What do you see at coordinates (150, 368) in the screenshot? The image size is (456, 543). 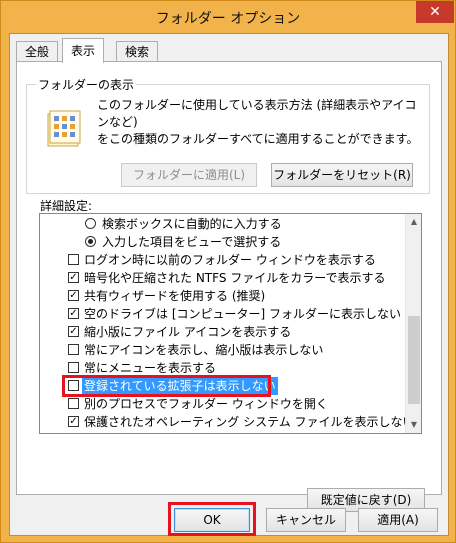 I see `list-item-label: 常にメニューを表示する` at bounding box center [150, 368].